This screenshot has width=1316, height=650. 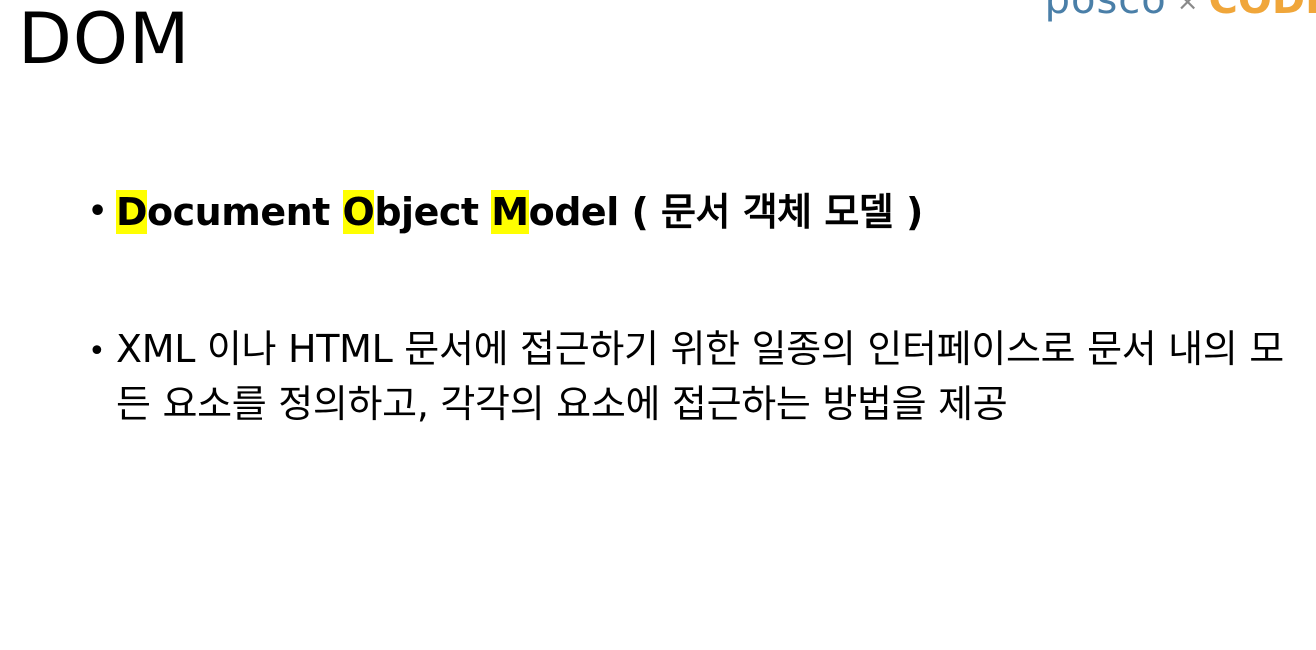 I want to click on brand-logo: posco × CODI, so click(x=1180, y=12).